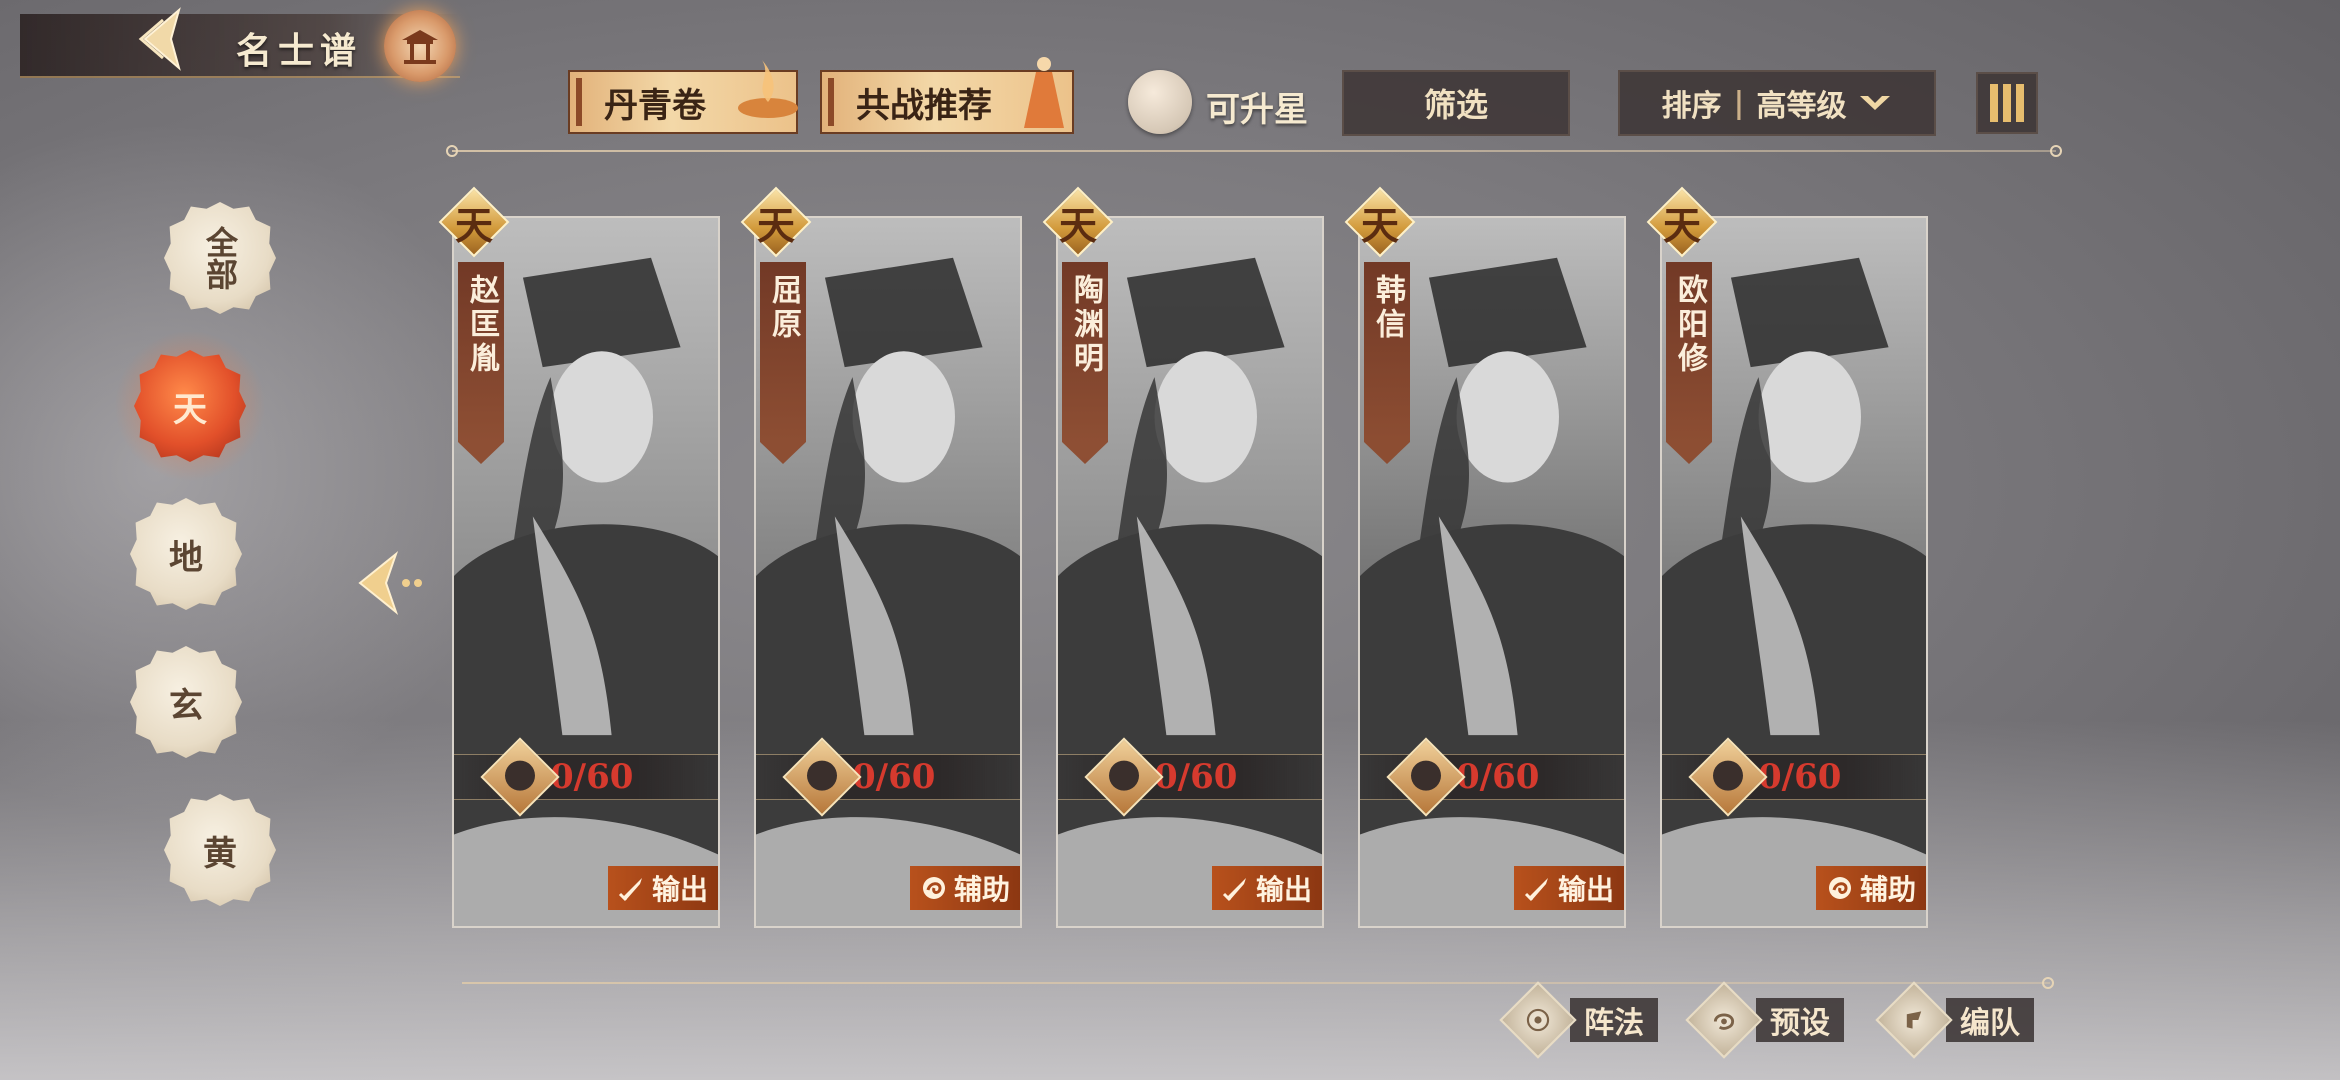  I want to click on top-divider, so click(1254, 151).